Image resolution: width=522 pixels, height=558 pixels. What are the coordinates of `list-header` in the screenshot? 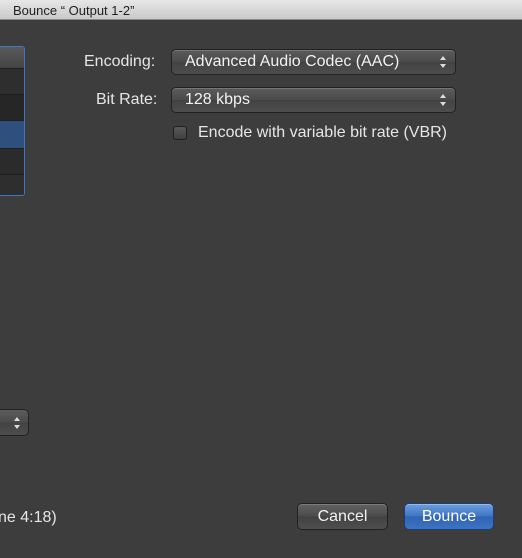 It's located at (12, 58).